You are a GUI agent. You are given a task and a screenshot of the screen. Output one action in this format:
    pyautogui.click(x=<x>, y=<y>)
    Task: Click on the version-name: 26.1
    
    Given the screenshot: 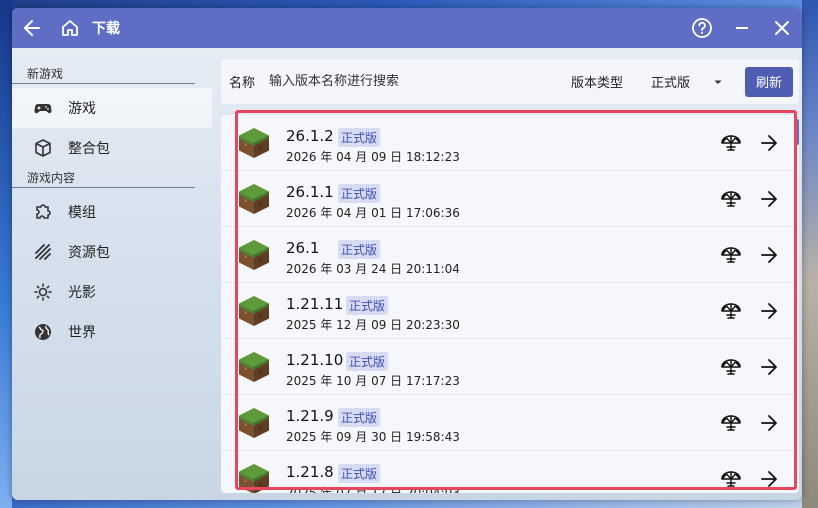 What is the action you would take?
    pyautogui.click(x=303, y=248)
    